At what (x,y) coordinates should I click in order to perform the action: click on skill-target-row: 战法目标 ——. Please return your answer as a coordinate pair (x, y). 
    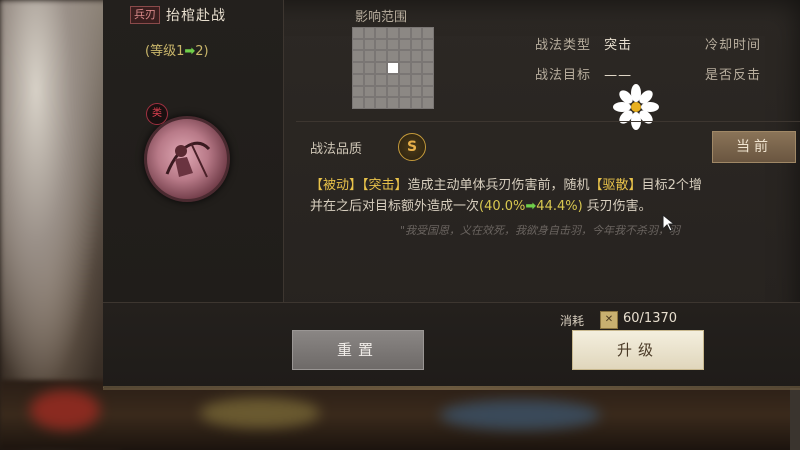
    Looking at the image, I should click on (583, 73).